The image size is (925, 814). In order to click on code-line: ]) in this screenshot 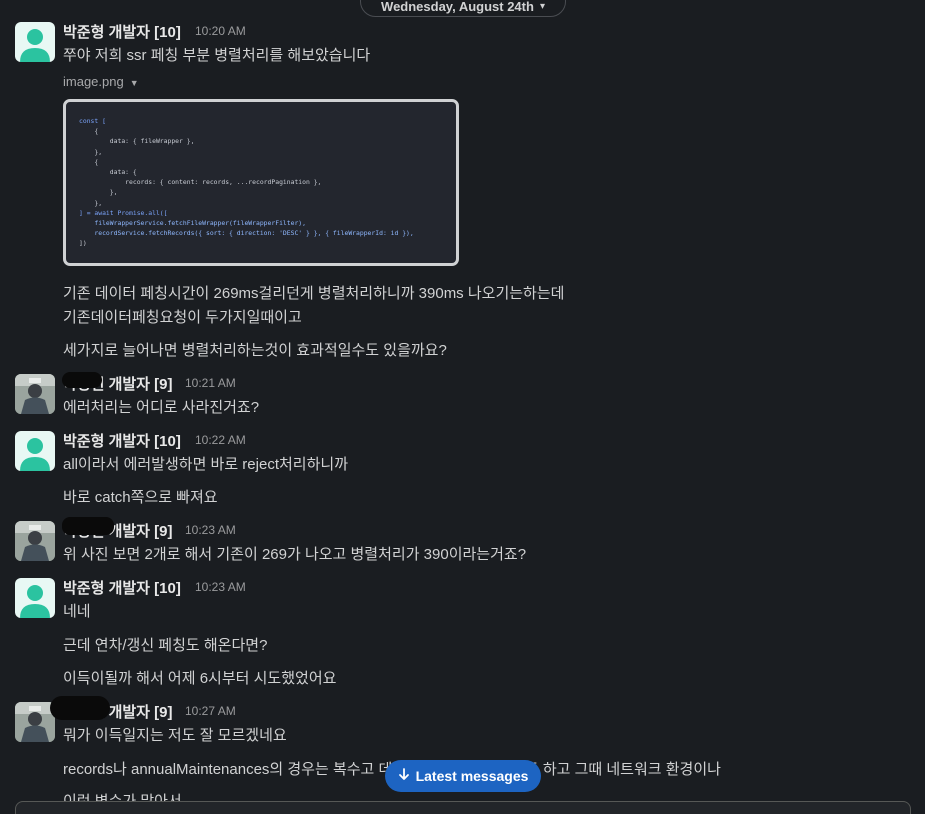, I will do `click(83, 243)`.